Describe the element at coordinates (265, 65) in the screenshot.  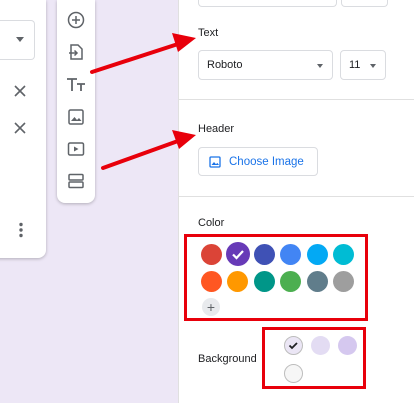
I see `text-font-select: Roboto` at that location.